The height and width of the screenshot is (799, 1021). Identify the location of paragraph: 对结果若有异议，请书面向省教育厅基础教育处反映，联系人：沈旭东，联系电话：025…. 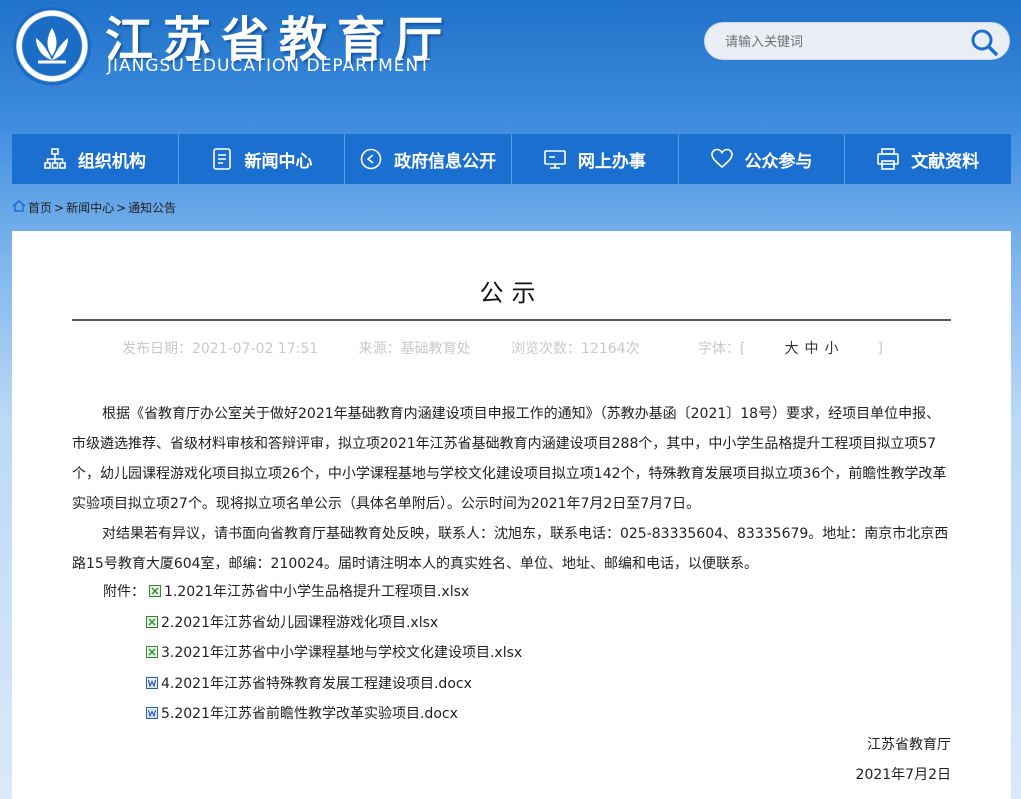
(510, 549).